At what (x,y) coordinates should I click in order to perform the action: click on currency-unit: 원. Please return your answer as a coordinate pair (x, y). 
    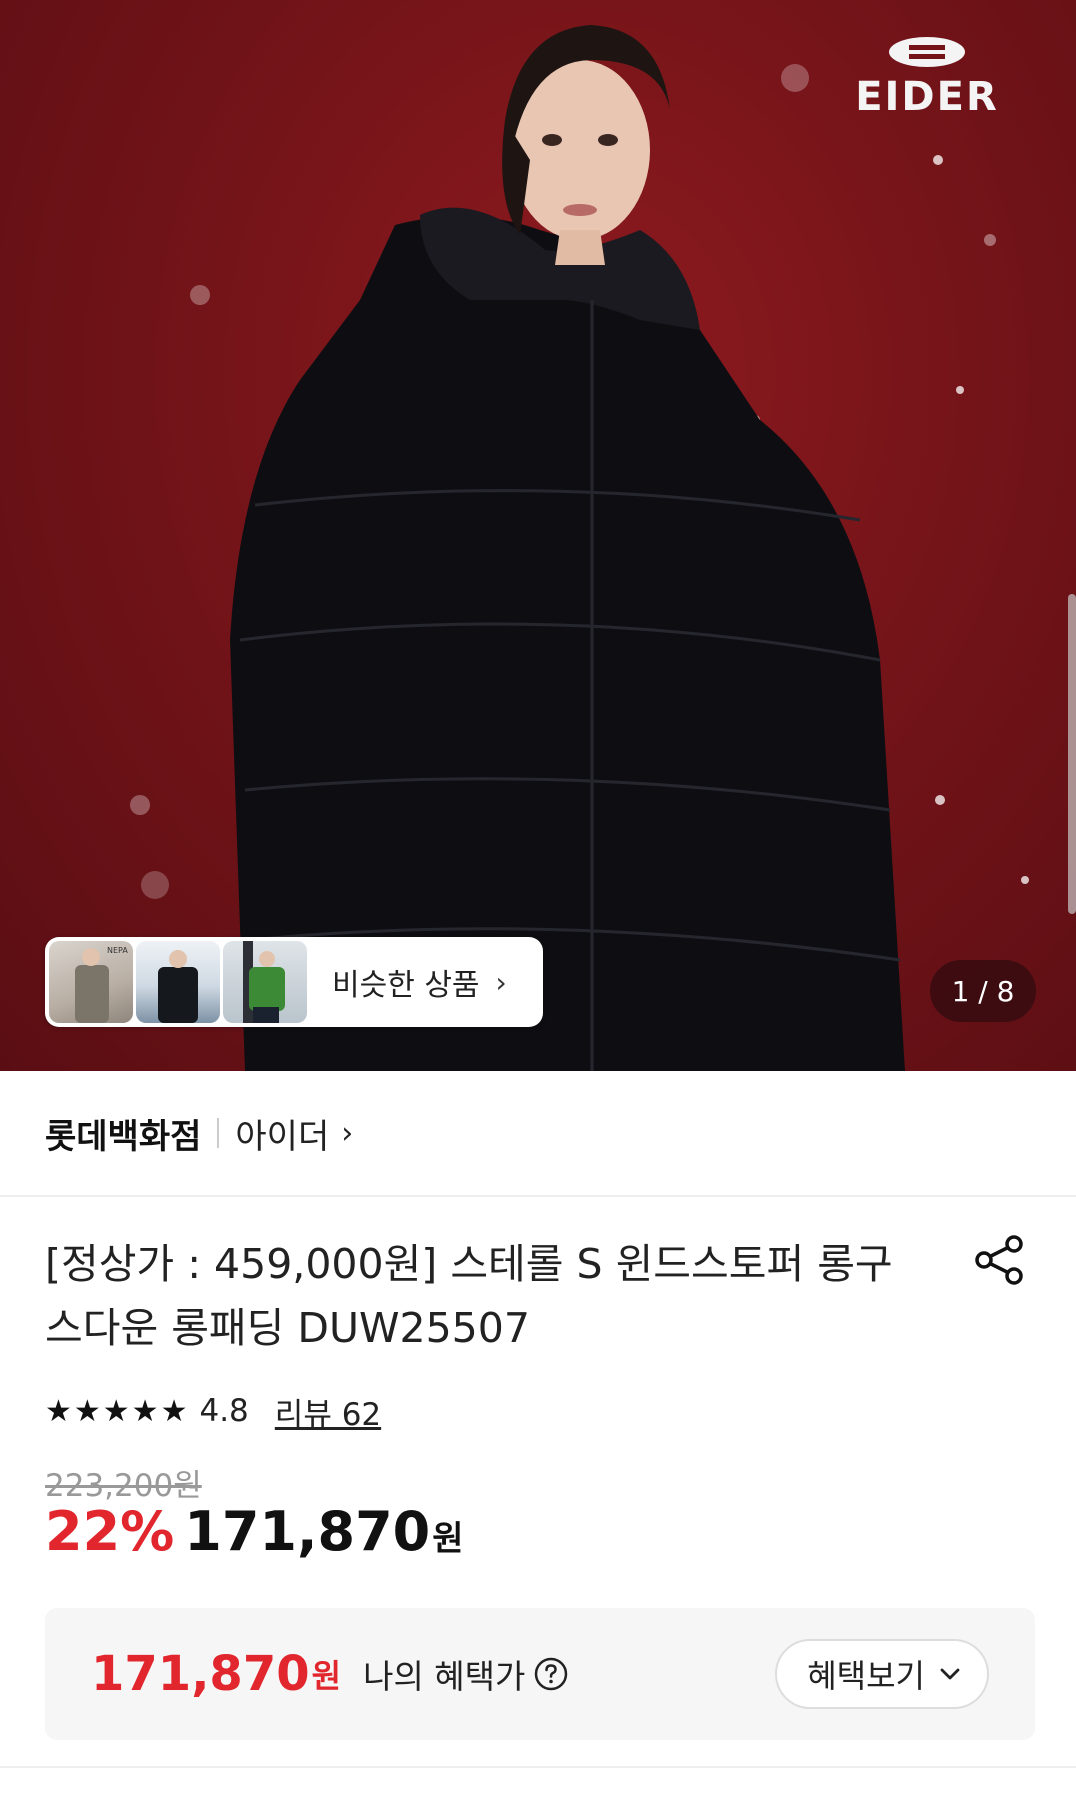
    Looking at the image, I should click on (448, 1539).